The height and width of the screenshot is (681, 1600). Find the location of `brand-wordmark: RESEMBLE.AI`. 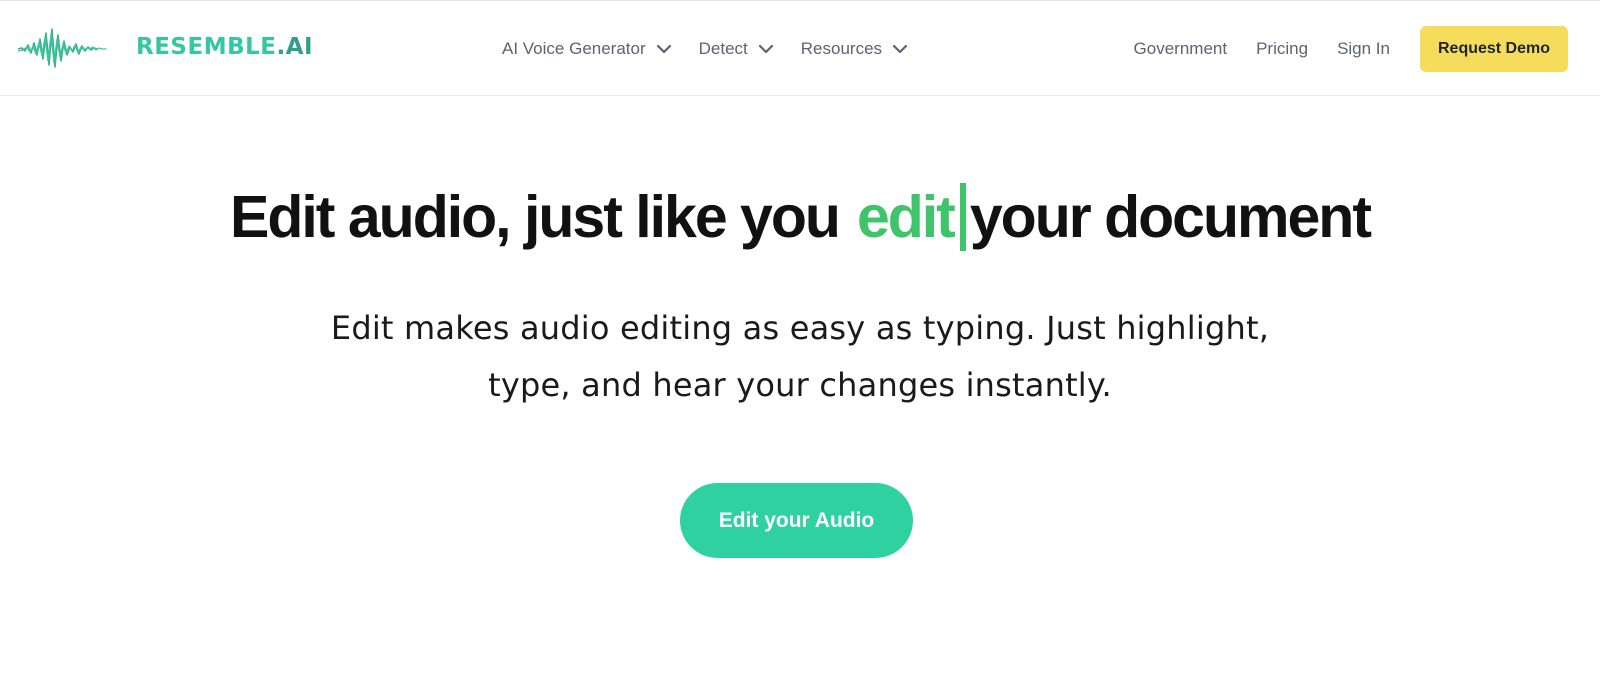

brand-wordmark: RESEMBLE.AI is located at coordinates (224, 47).